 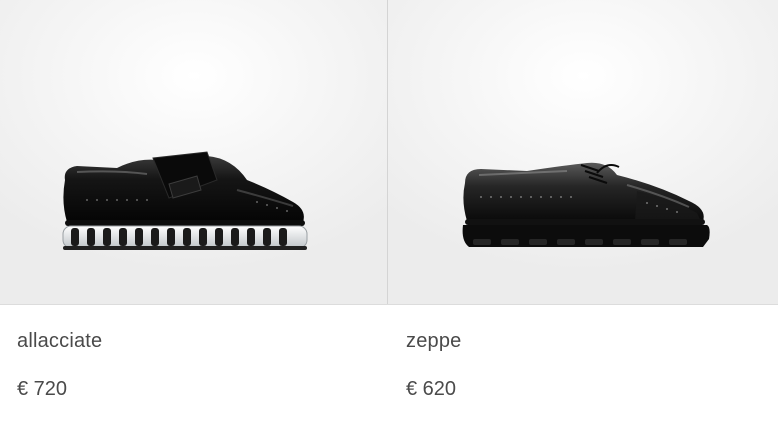 I want to click on product-name: allacciate, so click(x=59, y=341).